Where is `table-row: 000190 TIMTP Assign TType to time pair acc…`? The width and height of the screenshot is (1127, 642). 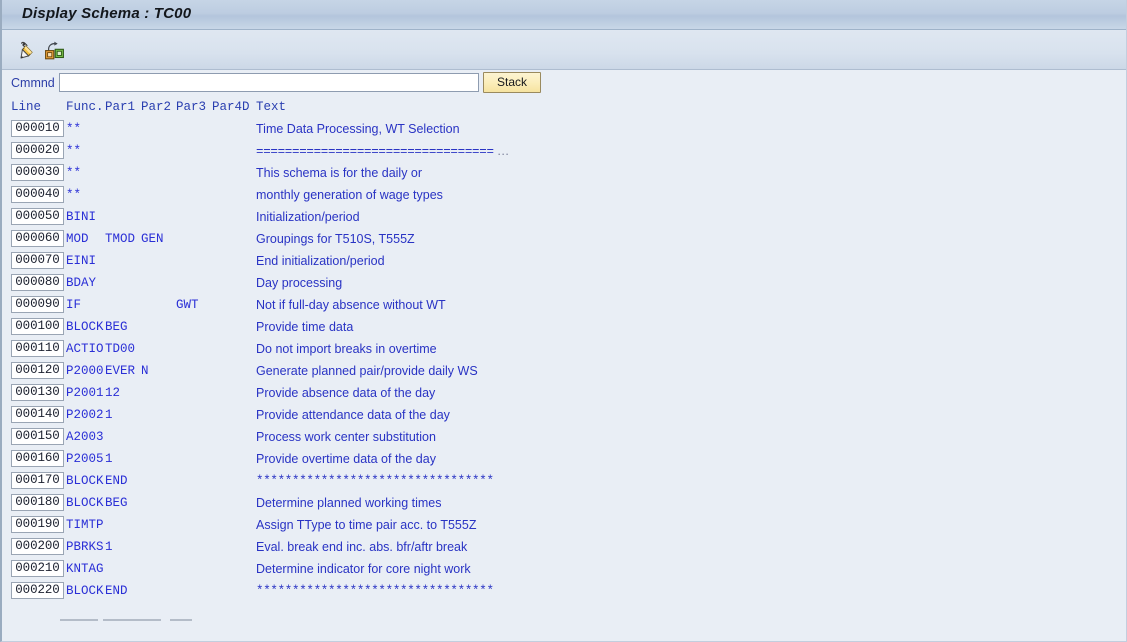
table-row: 000190 TIMTP Assign TType to time pair acc… is located at coordinates (564, 526).